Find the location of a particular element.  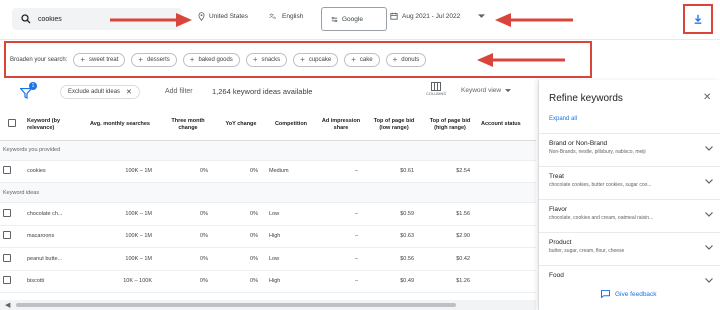

keyword-cell: cookies is located at coordinates (52, 171).